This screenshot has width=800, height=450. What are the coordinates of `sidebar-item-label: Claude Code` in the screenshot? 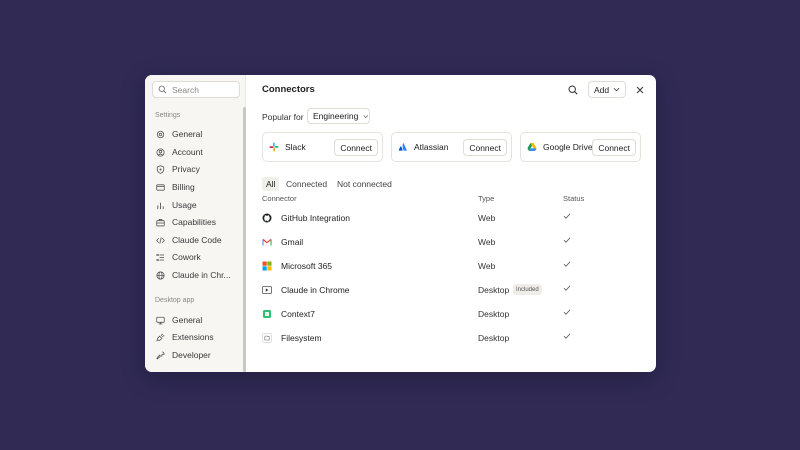 It's located at (197, 240).